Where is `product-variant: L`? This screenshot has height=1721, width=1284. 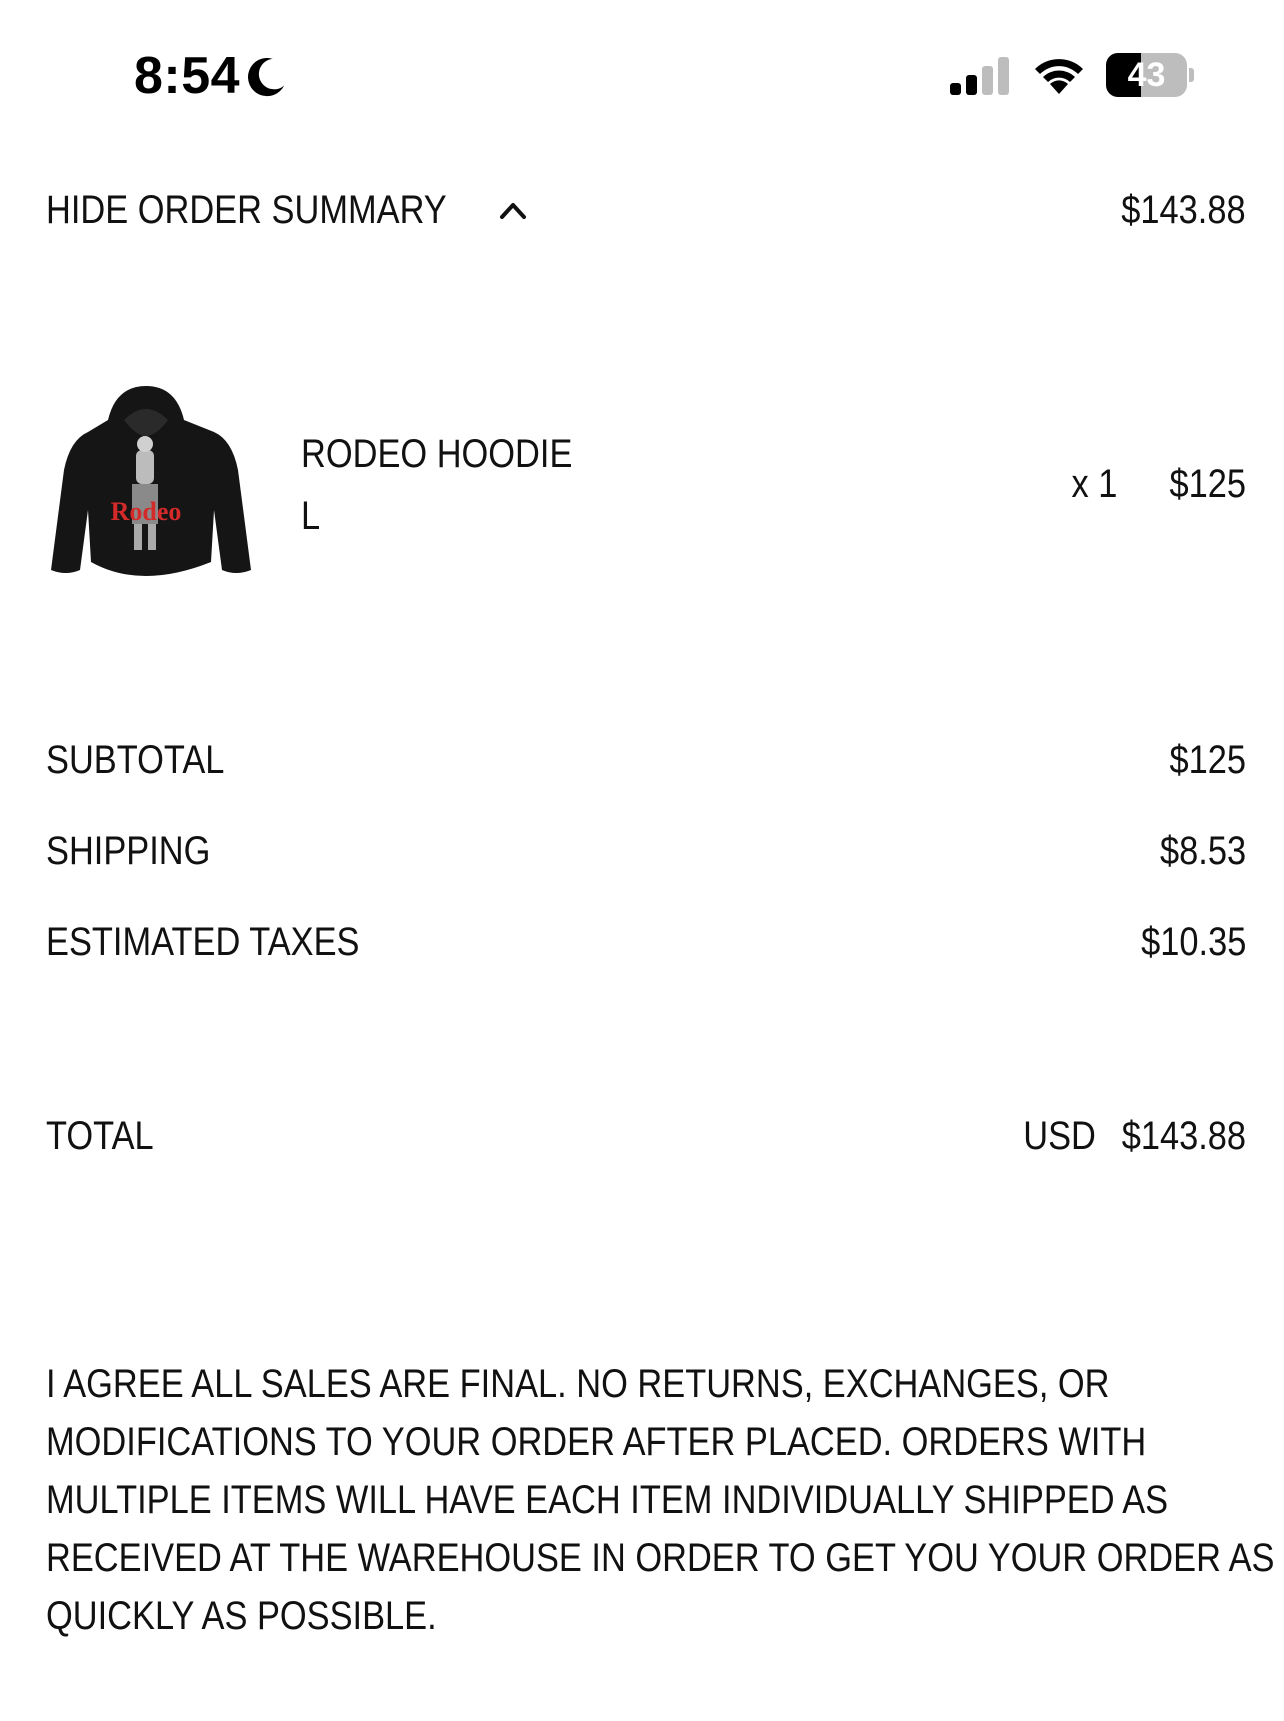 product-variant: L is located at coordinates (311, 516).